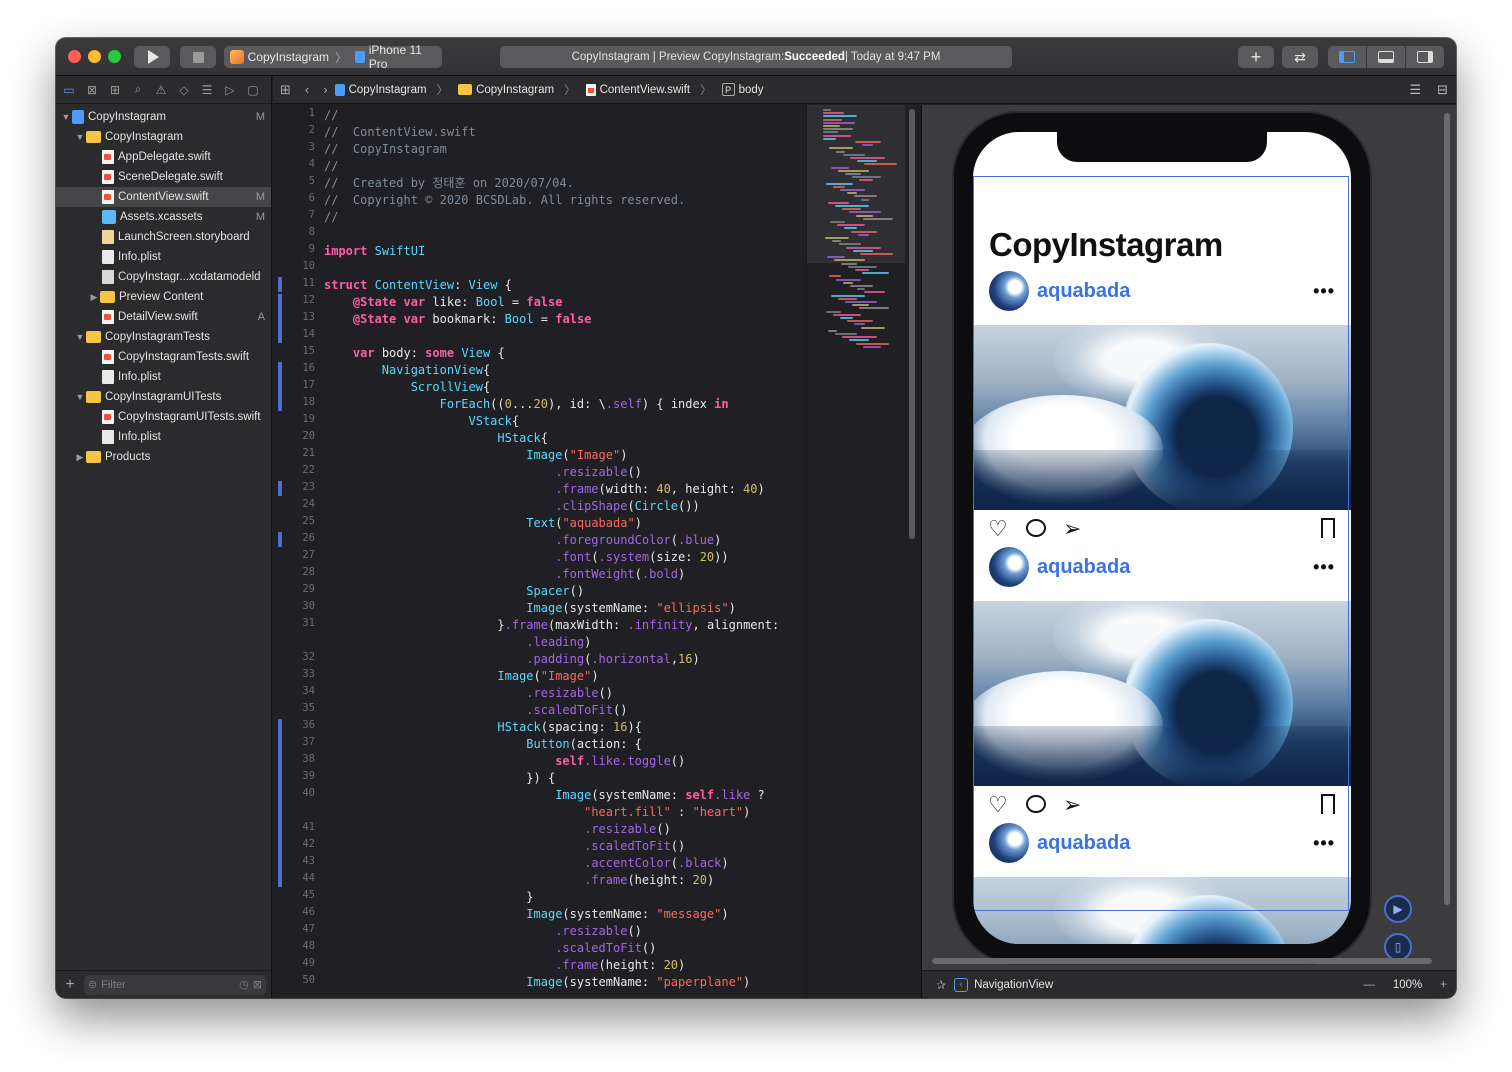 The image size is (1512, 1072). I want to click on code-line: Text("aquabada"), so click(483, 523).